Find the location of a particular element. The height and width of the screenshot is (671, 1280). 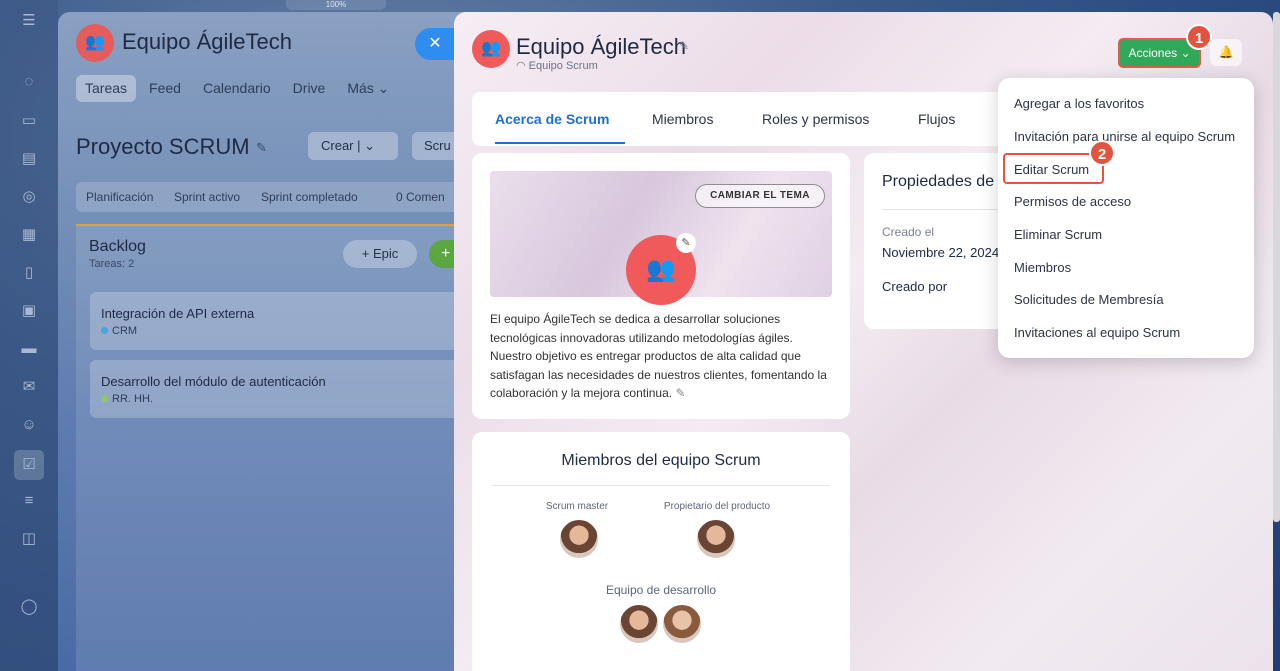

tab-feed: Feed is located at coordinates (165, 88).